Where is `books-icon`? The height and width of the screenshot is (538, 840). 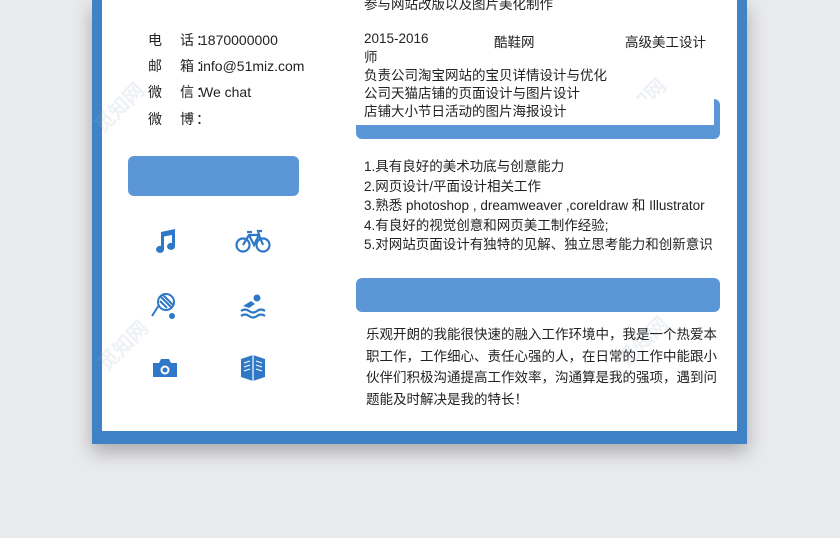
books-icon is located at coordinates (253, 366).